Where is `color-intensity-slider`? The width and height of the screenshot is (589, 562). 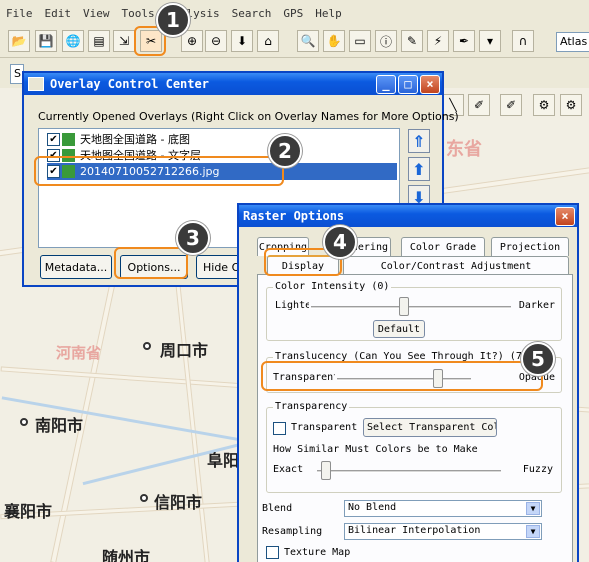 color-intensity-slider is located at coordinates (404, 306).